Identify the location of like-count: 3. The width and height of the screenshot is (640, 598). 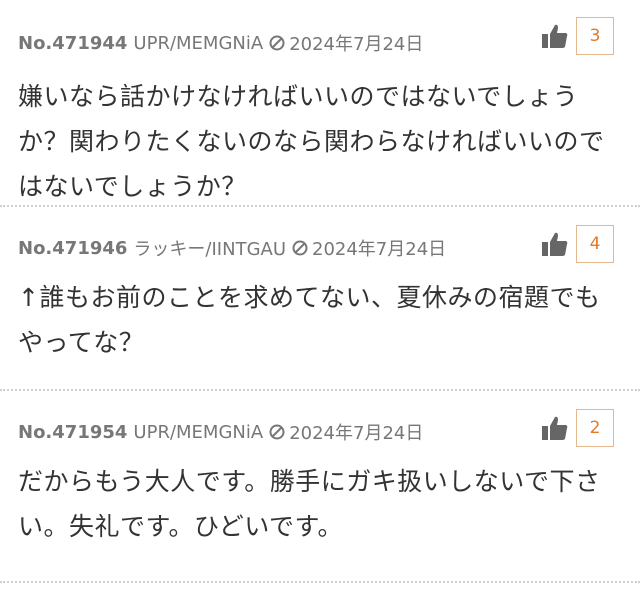
(595, 36).